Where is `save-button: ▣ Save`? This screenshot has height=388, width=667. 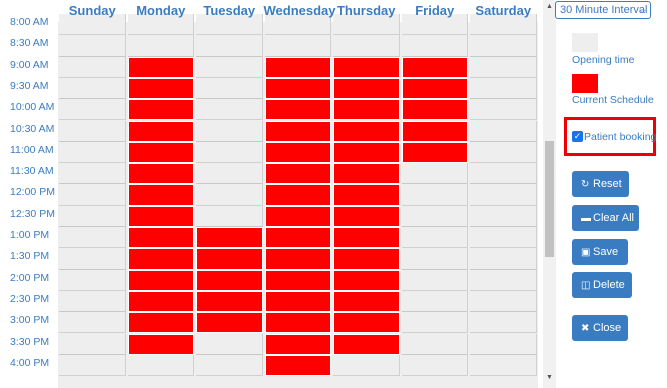 save-button: ▣ Save is located at coordinates (600, 252).